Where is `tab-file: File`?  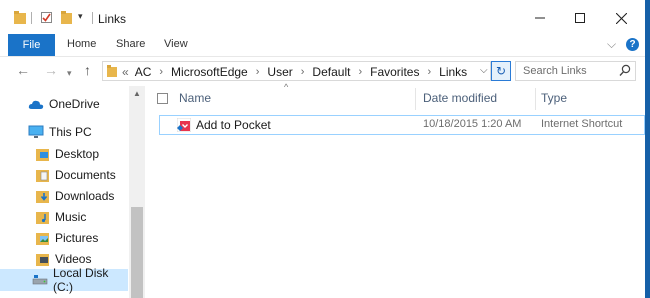 tab-file: File is located at coordinates (31, 45).